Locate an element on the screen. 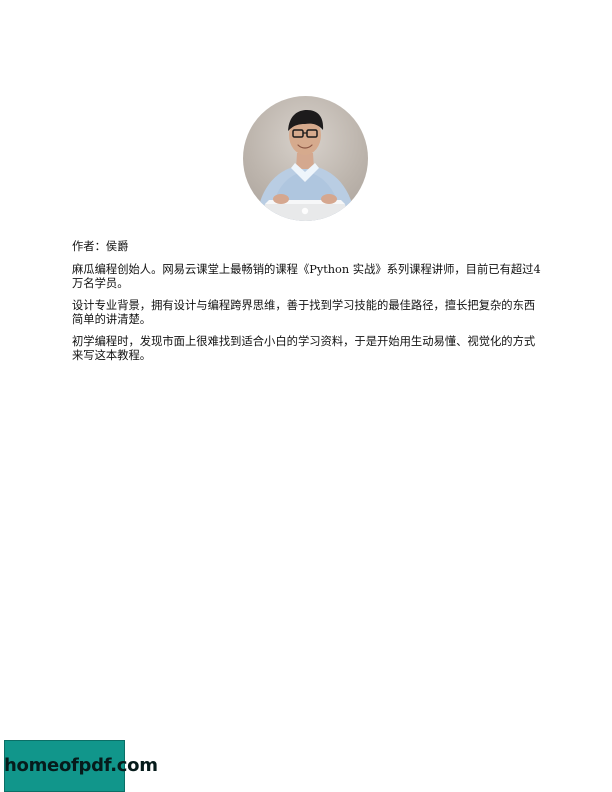  author-portrait-illustration is located at coordinates (306, 165).